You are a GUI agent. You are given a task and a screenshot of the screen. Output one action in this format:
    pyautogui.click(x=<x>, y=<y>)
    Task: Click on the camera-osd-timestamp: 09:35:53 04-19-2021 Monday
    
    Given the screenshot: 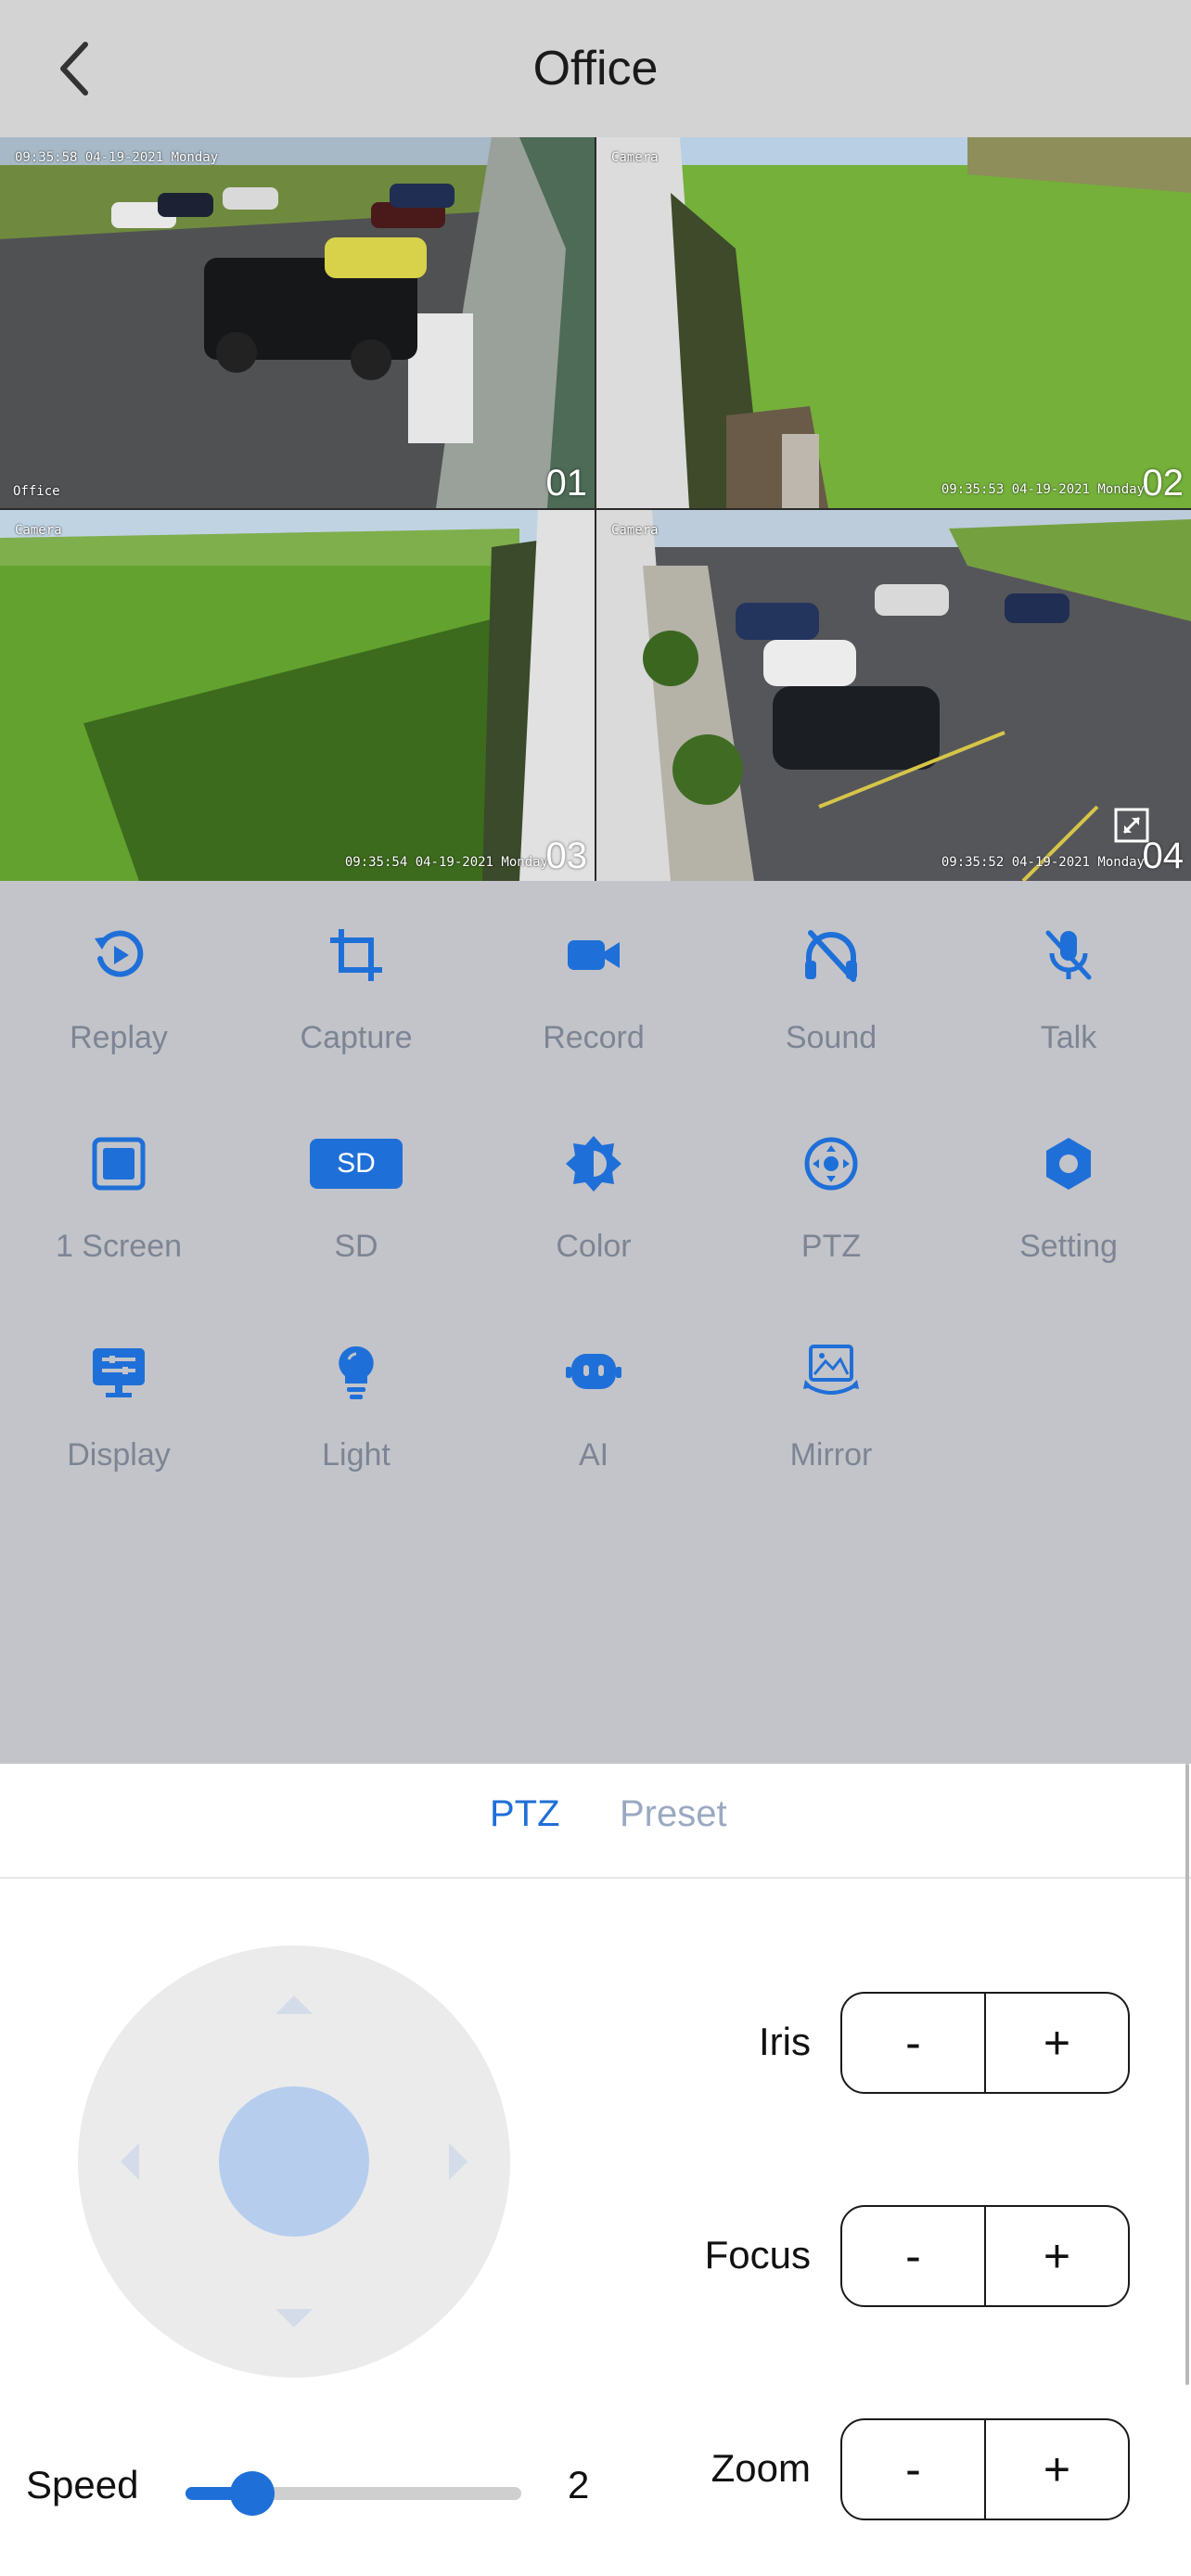 What is the action you would take?
    pyautogui.click(x=1043, y=489)
    